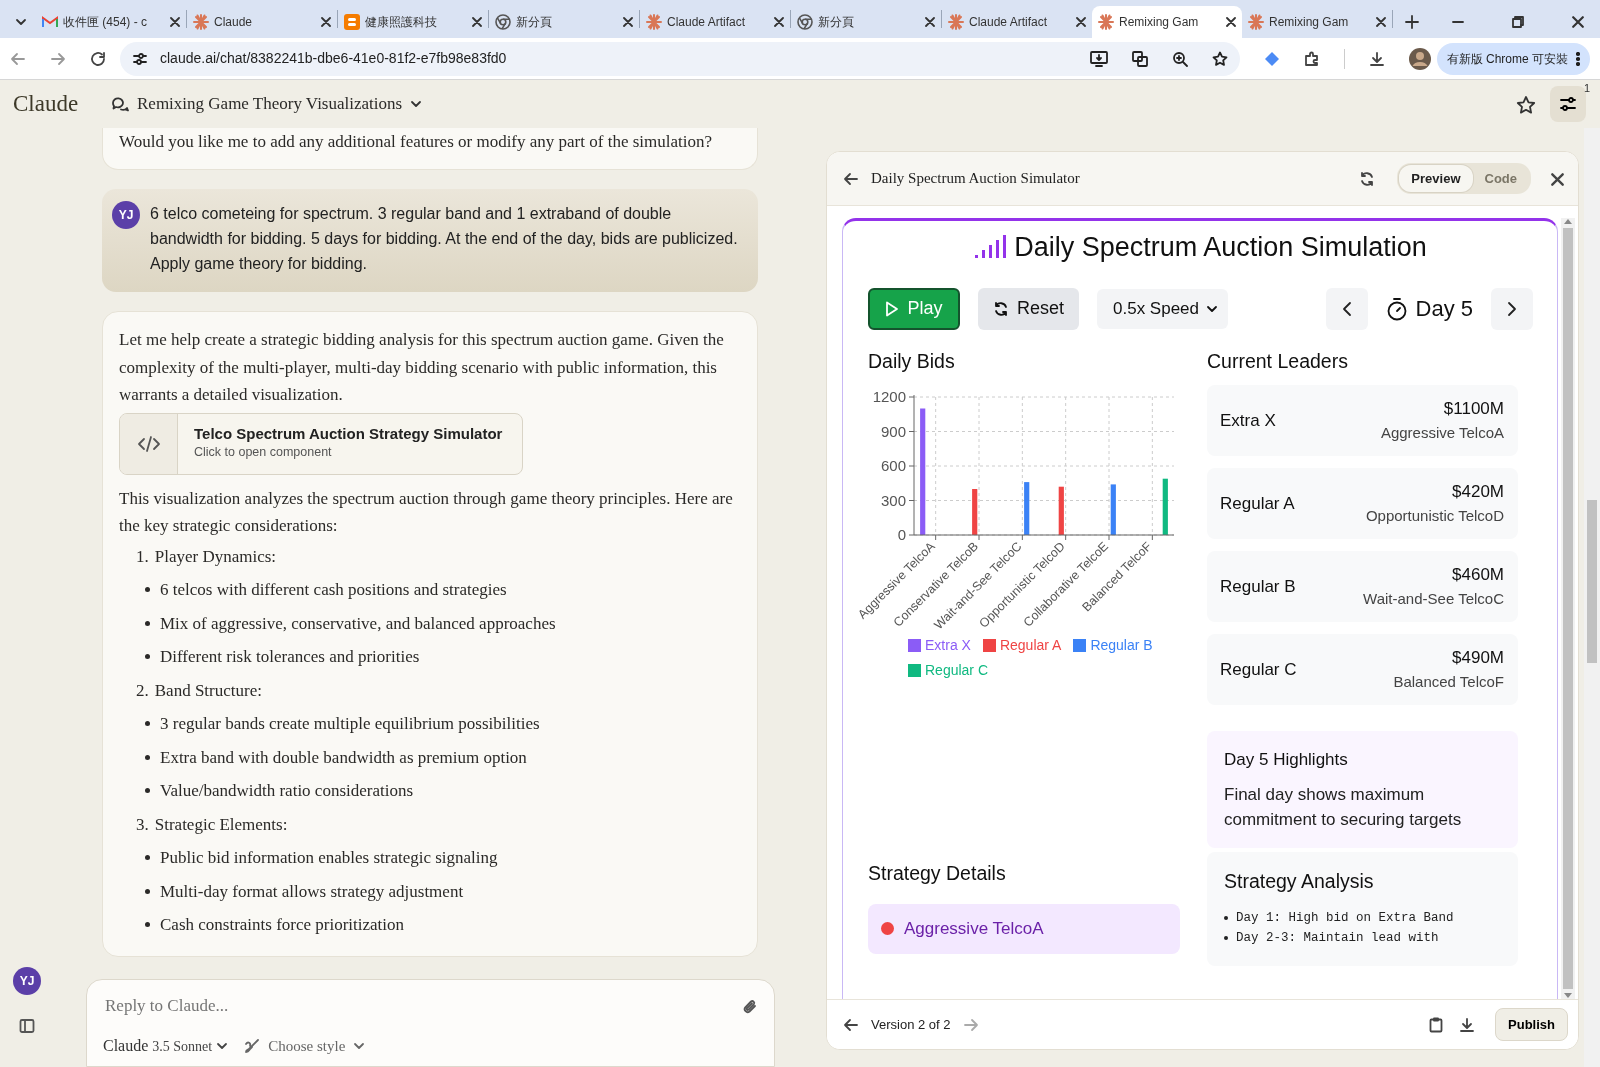 Image resolution: width=1600 pixels, height=1067 pixels. Describe the element at coordinates (1121, 645) in the screenshot. I see `legend-label: Regular B` at that location.